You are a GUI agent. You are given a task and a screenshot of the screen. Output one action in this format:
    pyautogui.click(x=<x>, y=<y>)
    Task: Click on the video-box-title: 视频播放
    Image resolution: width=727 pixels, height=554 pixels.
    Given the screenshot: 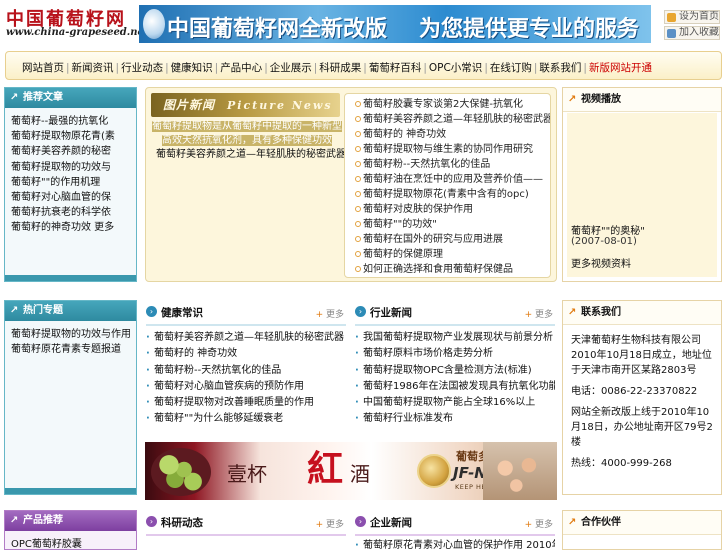 What is the action you would take?
    pyautogui.click(x=642, y=100)
    